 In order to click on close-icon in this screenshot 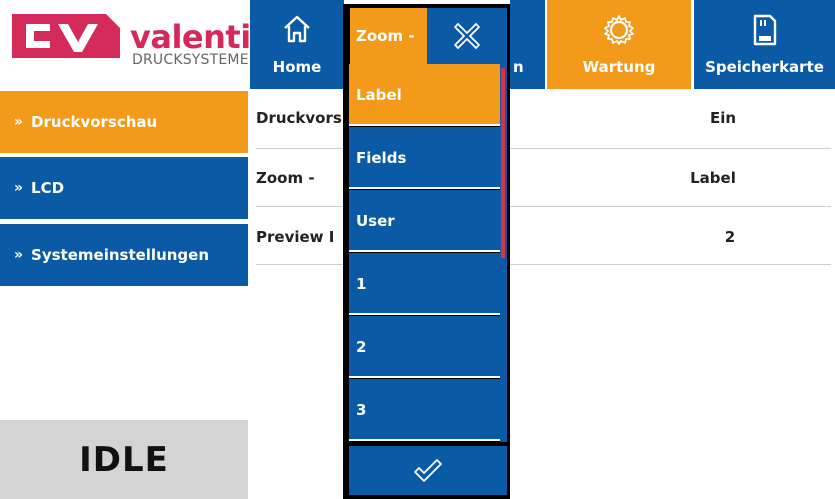, I will do `click(467, 36)`.